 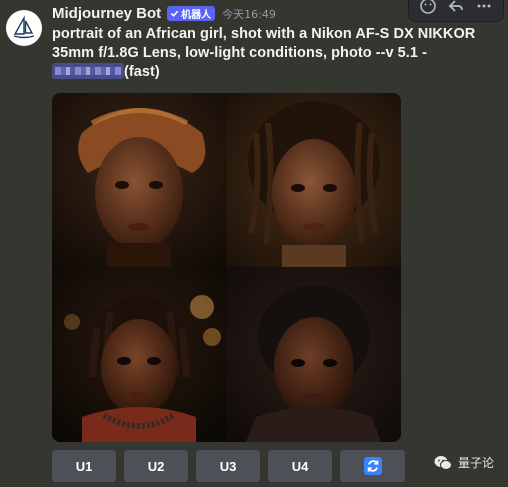 I want to click on prompt-suffix: (fast), so click(x=142, y=72).